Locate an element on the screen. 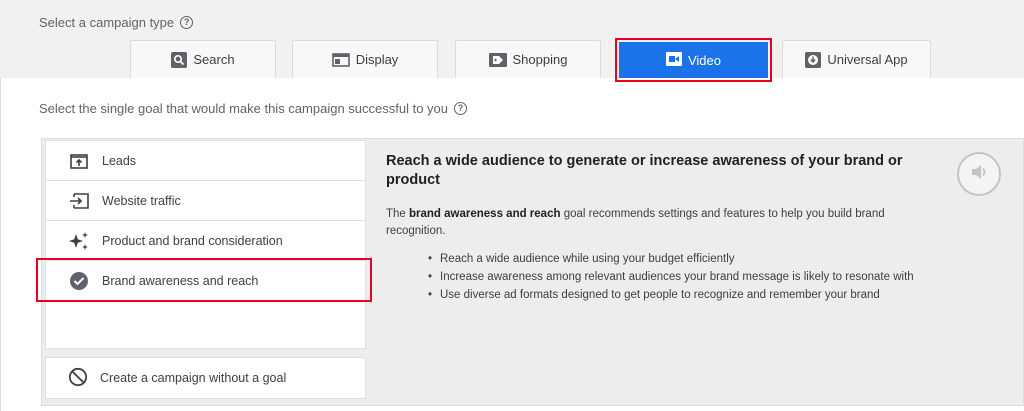  tab-universal-app: Universal App is located at coordinates (856, 59).